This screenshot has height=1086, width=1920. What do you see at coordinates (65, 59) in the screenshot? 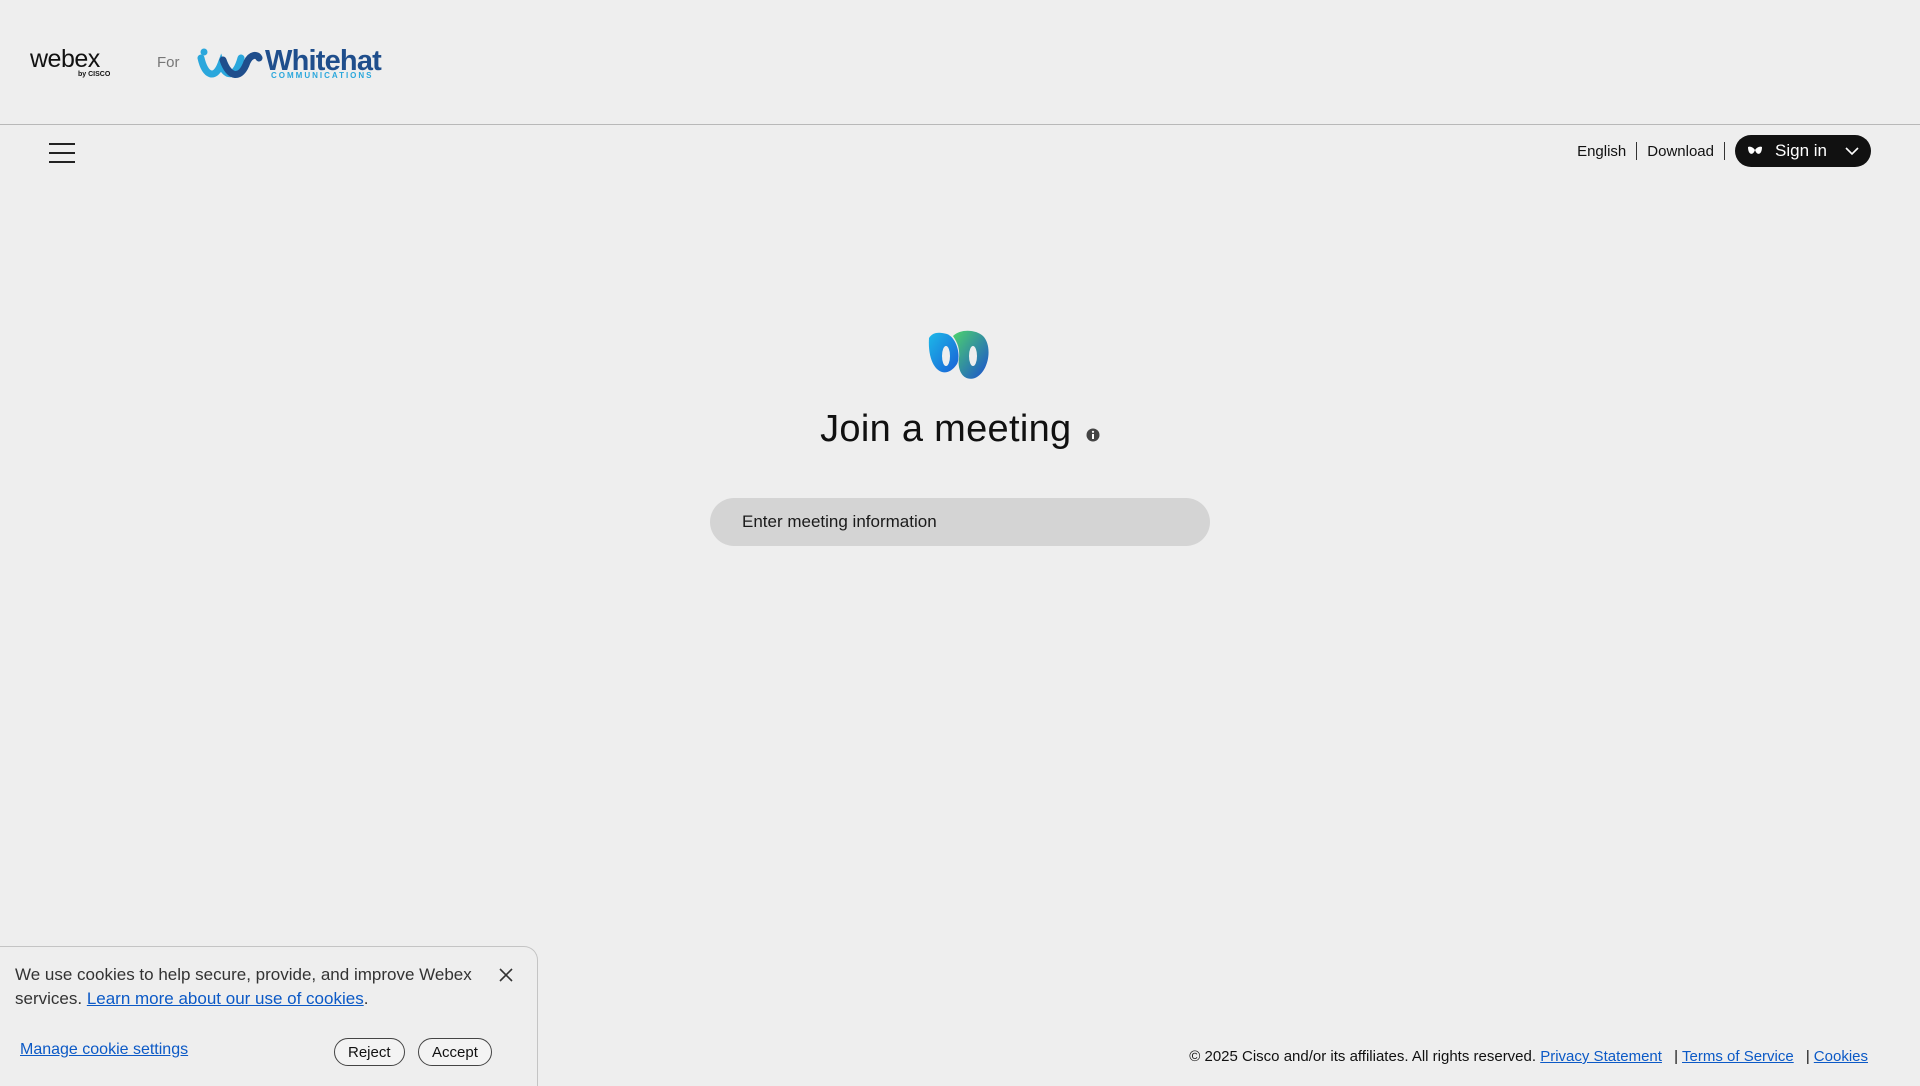
I see `webex-wordmark: webex` at bounding box center [65, 59].